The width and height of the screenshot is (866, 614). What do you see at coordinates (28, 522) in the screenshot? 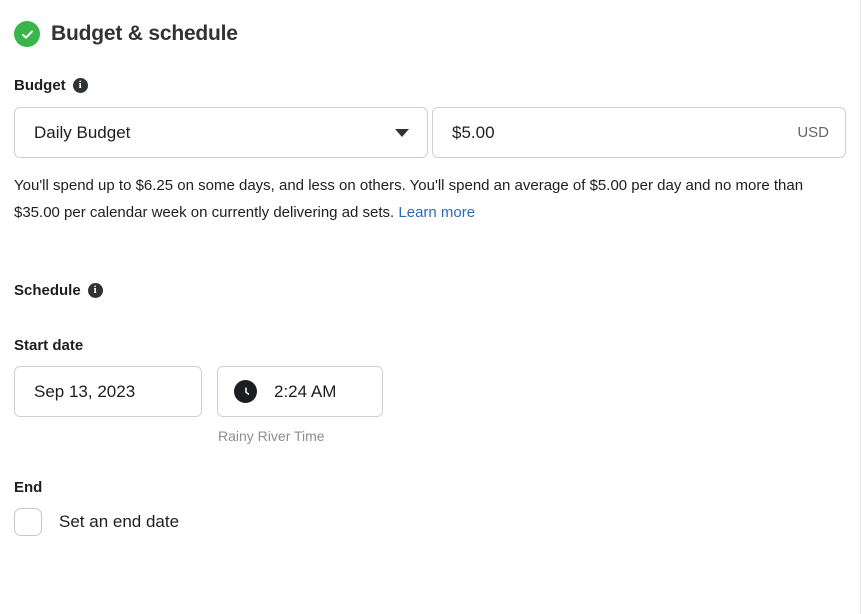
I see `set-end-date-checkbox` at bounding box center [28, 522].